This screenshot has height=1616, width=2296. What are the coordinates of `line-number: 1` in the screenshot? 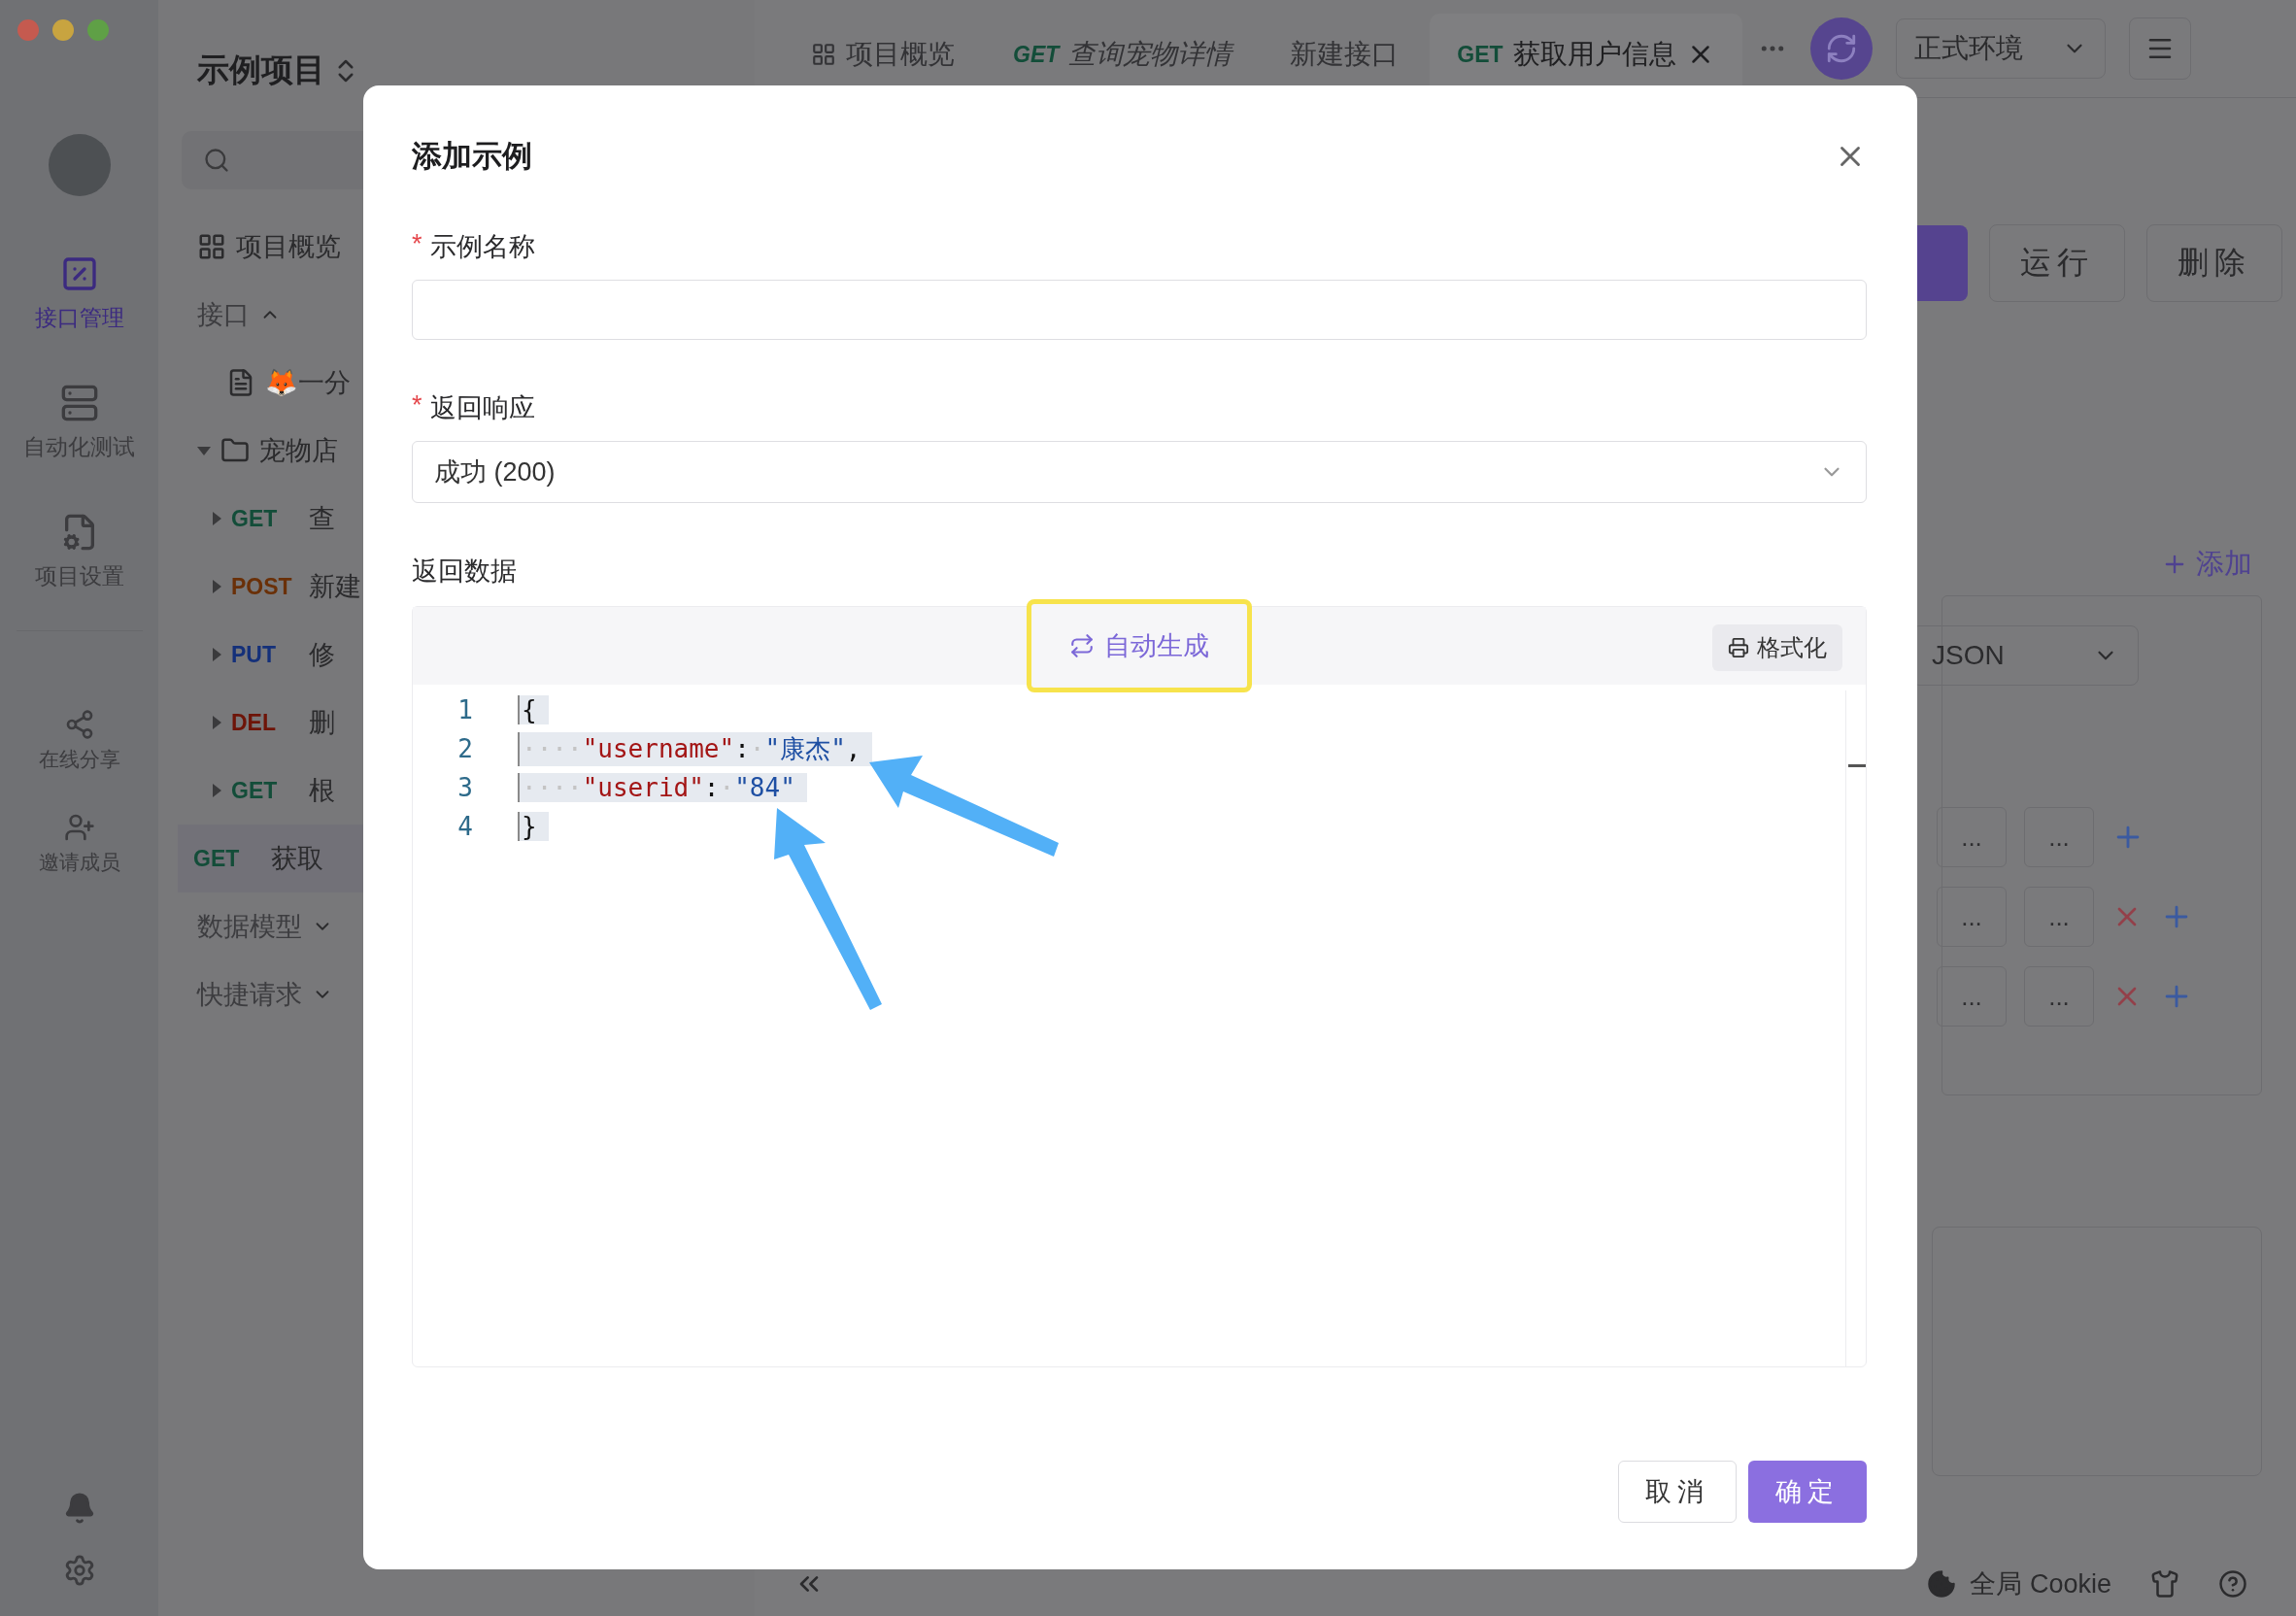 It's located at (465, 710).